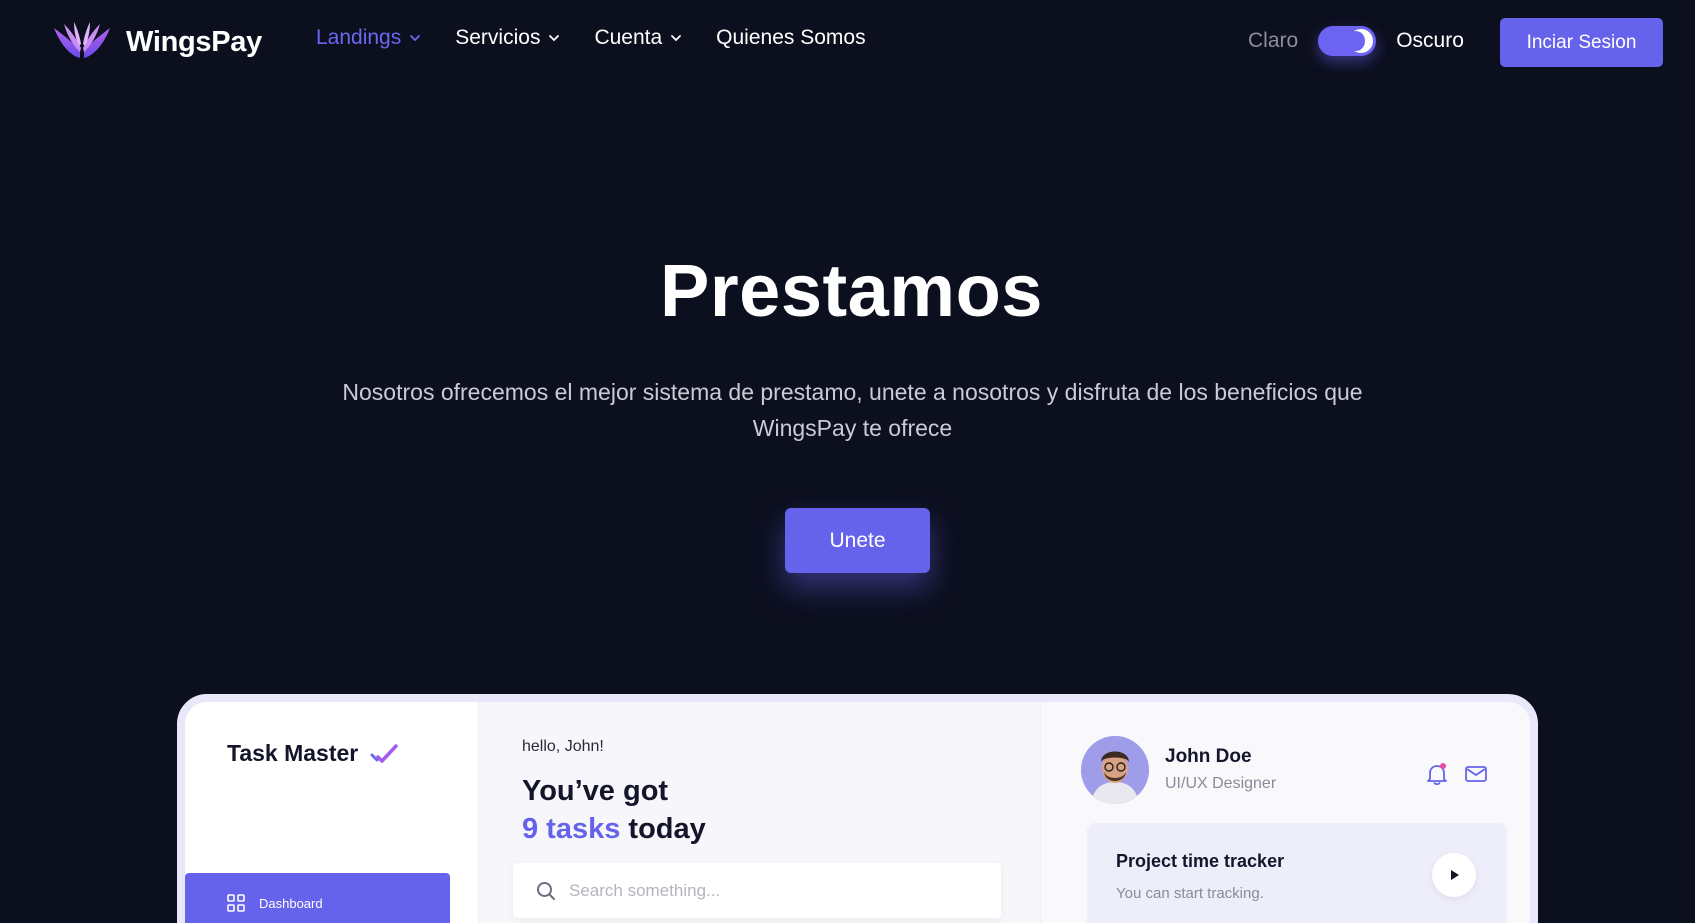 The image size is (1695, 923). What do you see at coordinates (498, 37) in the screenshot?
I see `nav-item-label: Servicios` at bounding box center [498, 37].